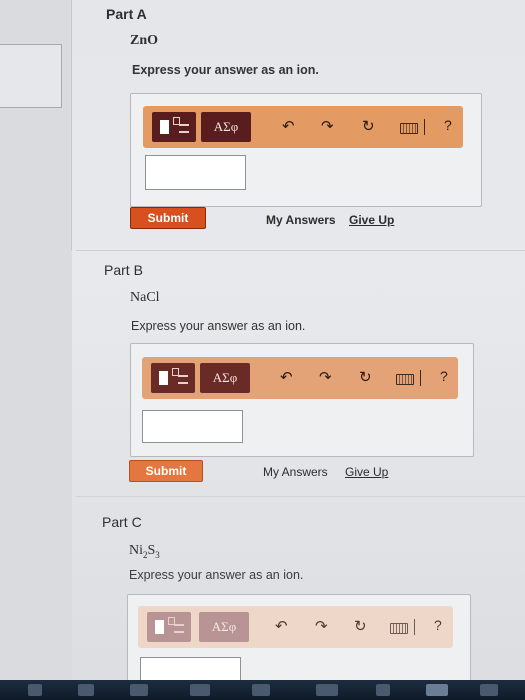  I want to click on part-a-formula: ZnO, so click(144, 40).